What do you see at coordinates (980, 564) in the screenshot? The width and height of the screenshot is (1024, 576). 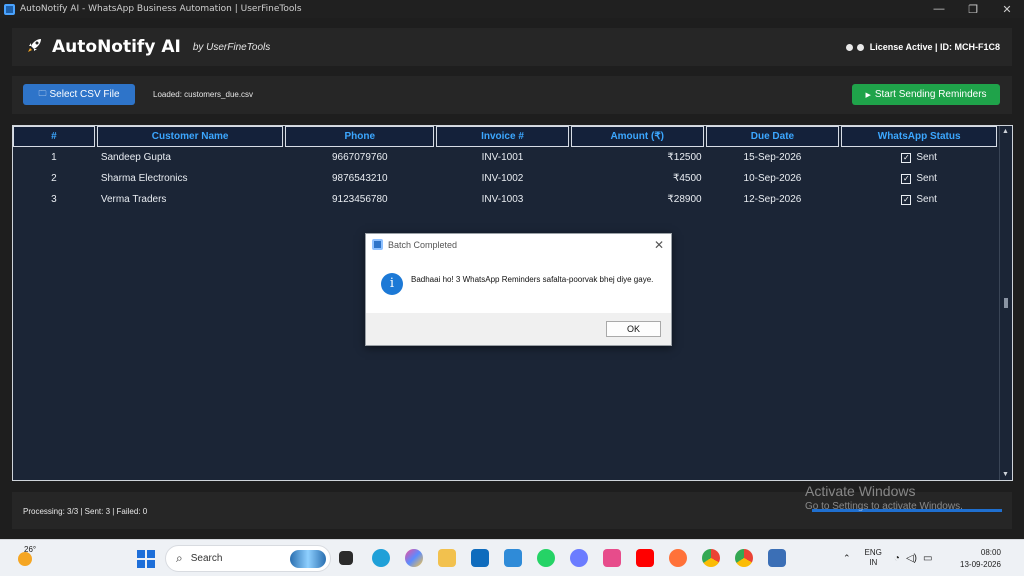 I see `clock-date: 13-09-2026` at bounding box center [980, 564].